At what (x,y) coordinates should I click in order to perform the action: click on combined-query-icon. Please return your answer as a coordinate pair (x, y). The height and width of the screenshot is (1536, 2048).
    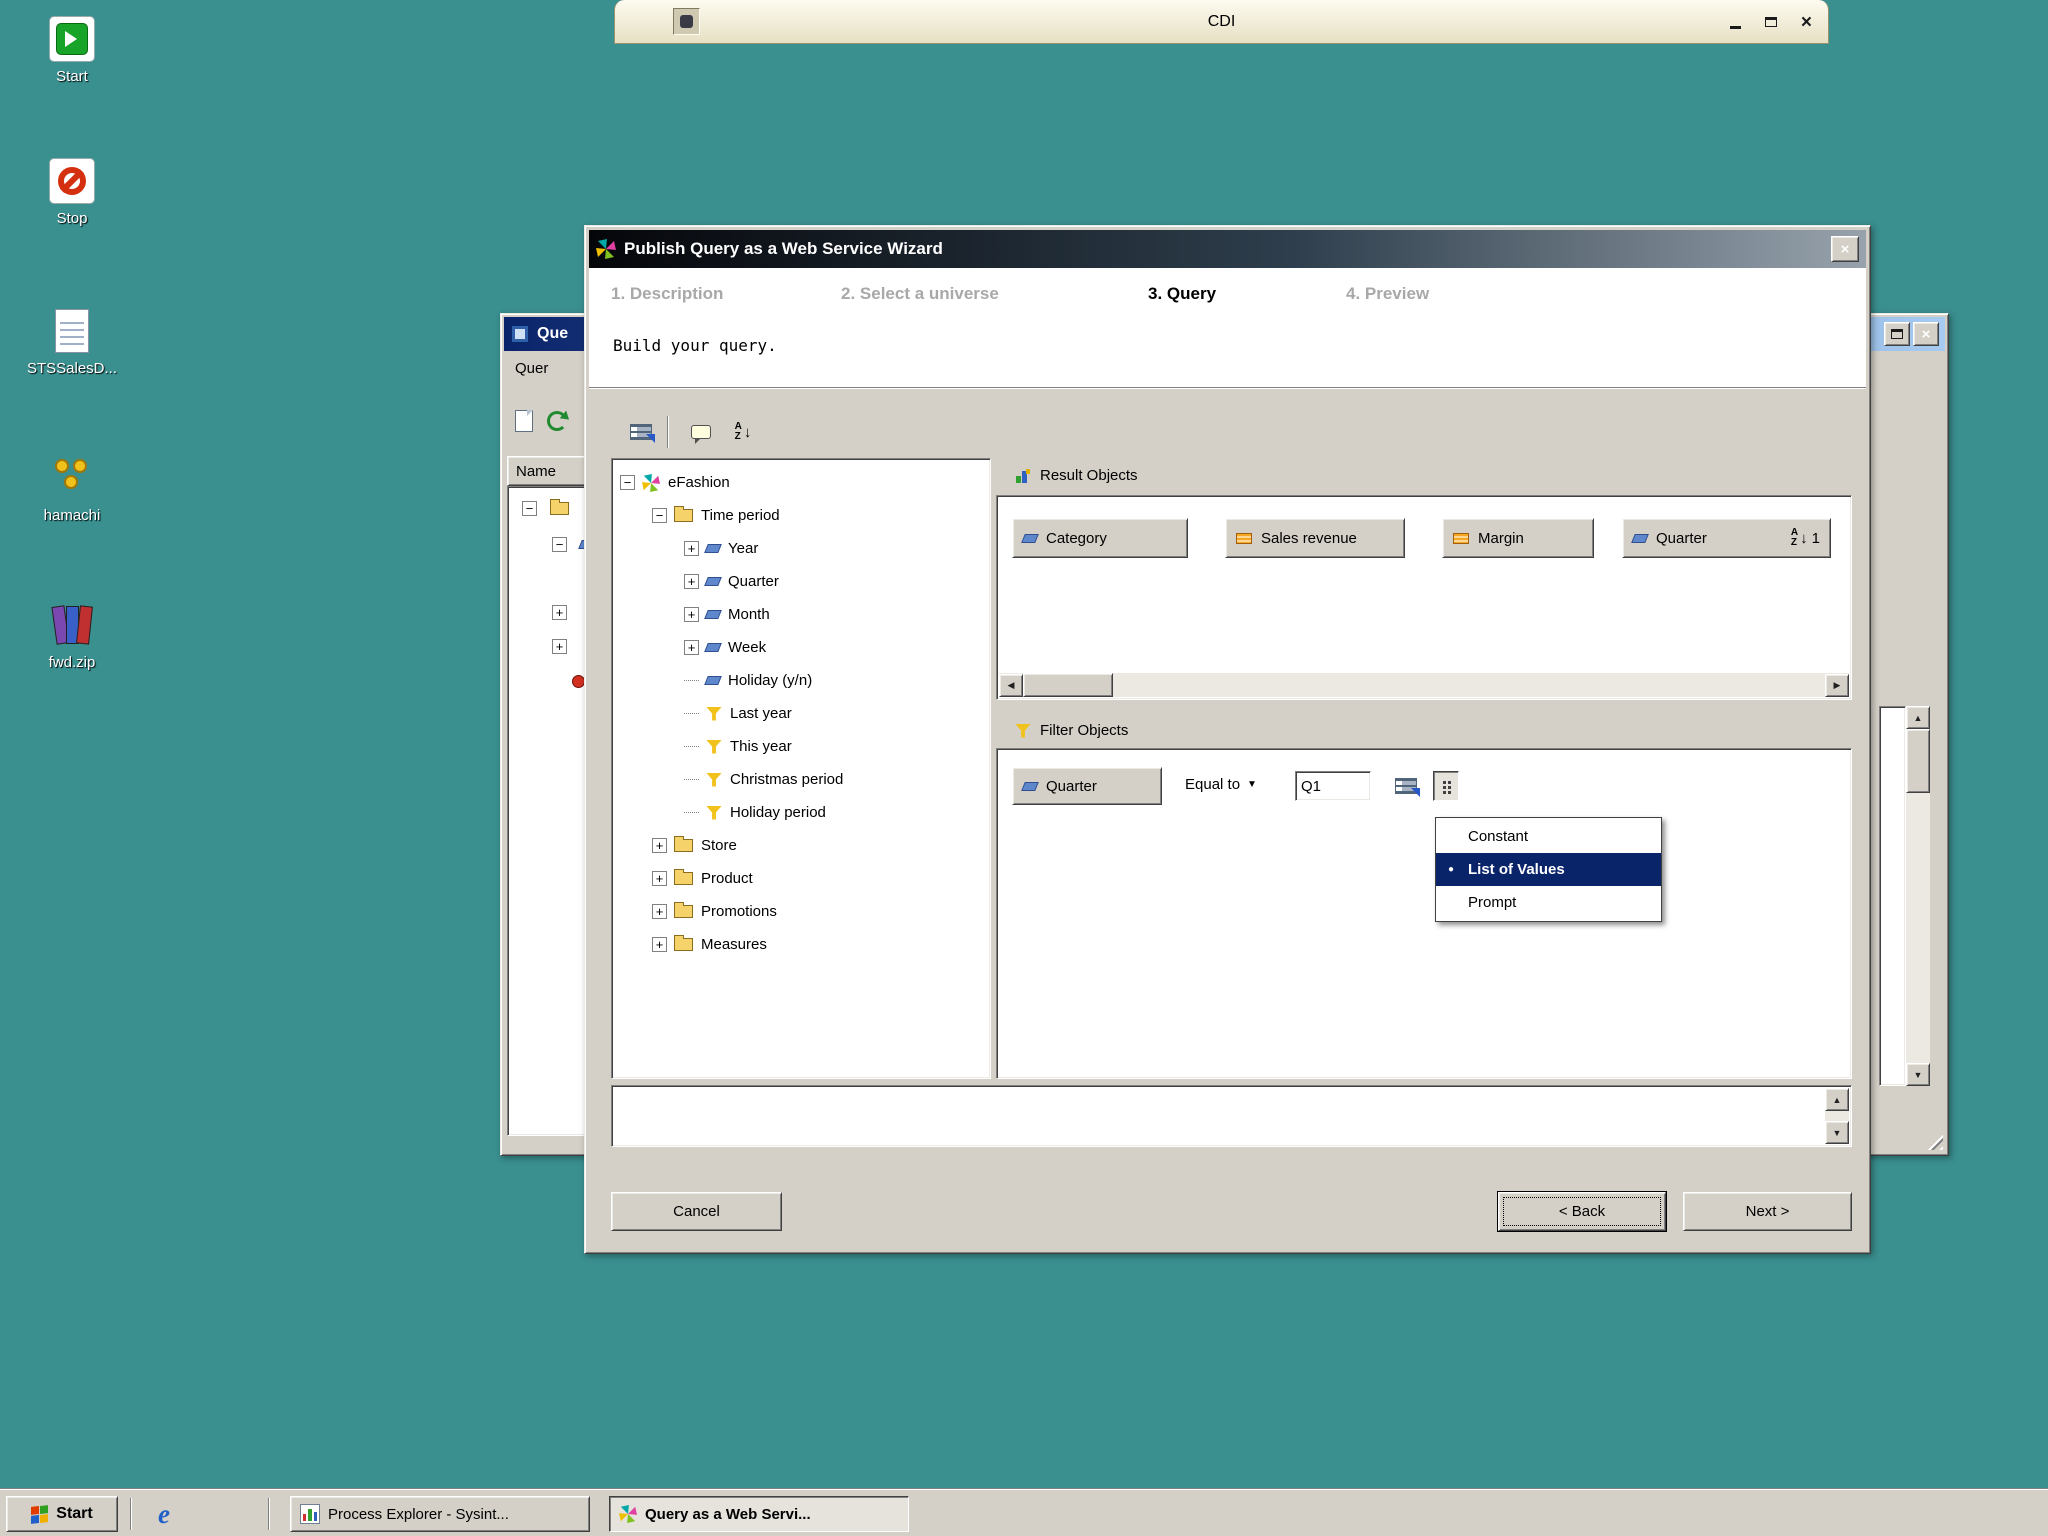
    Looking at the image, I should click on (641, 432).